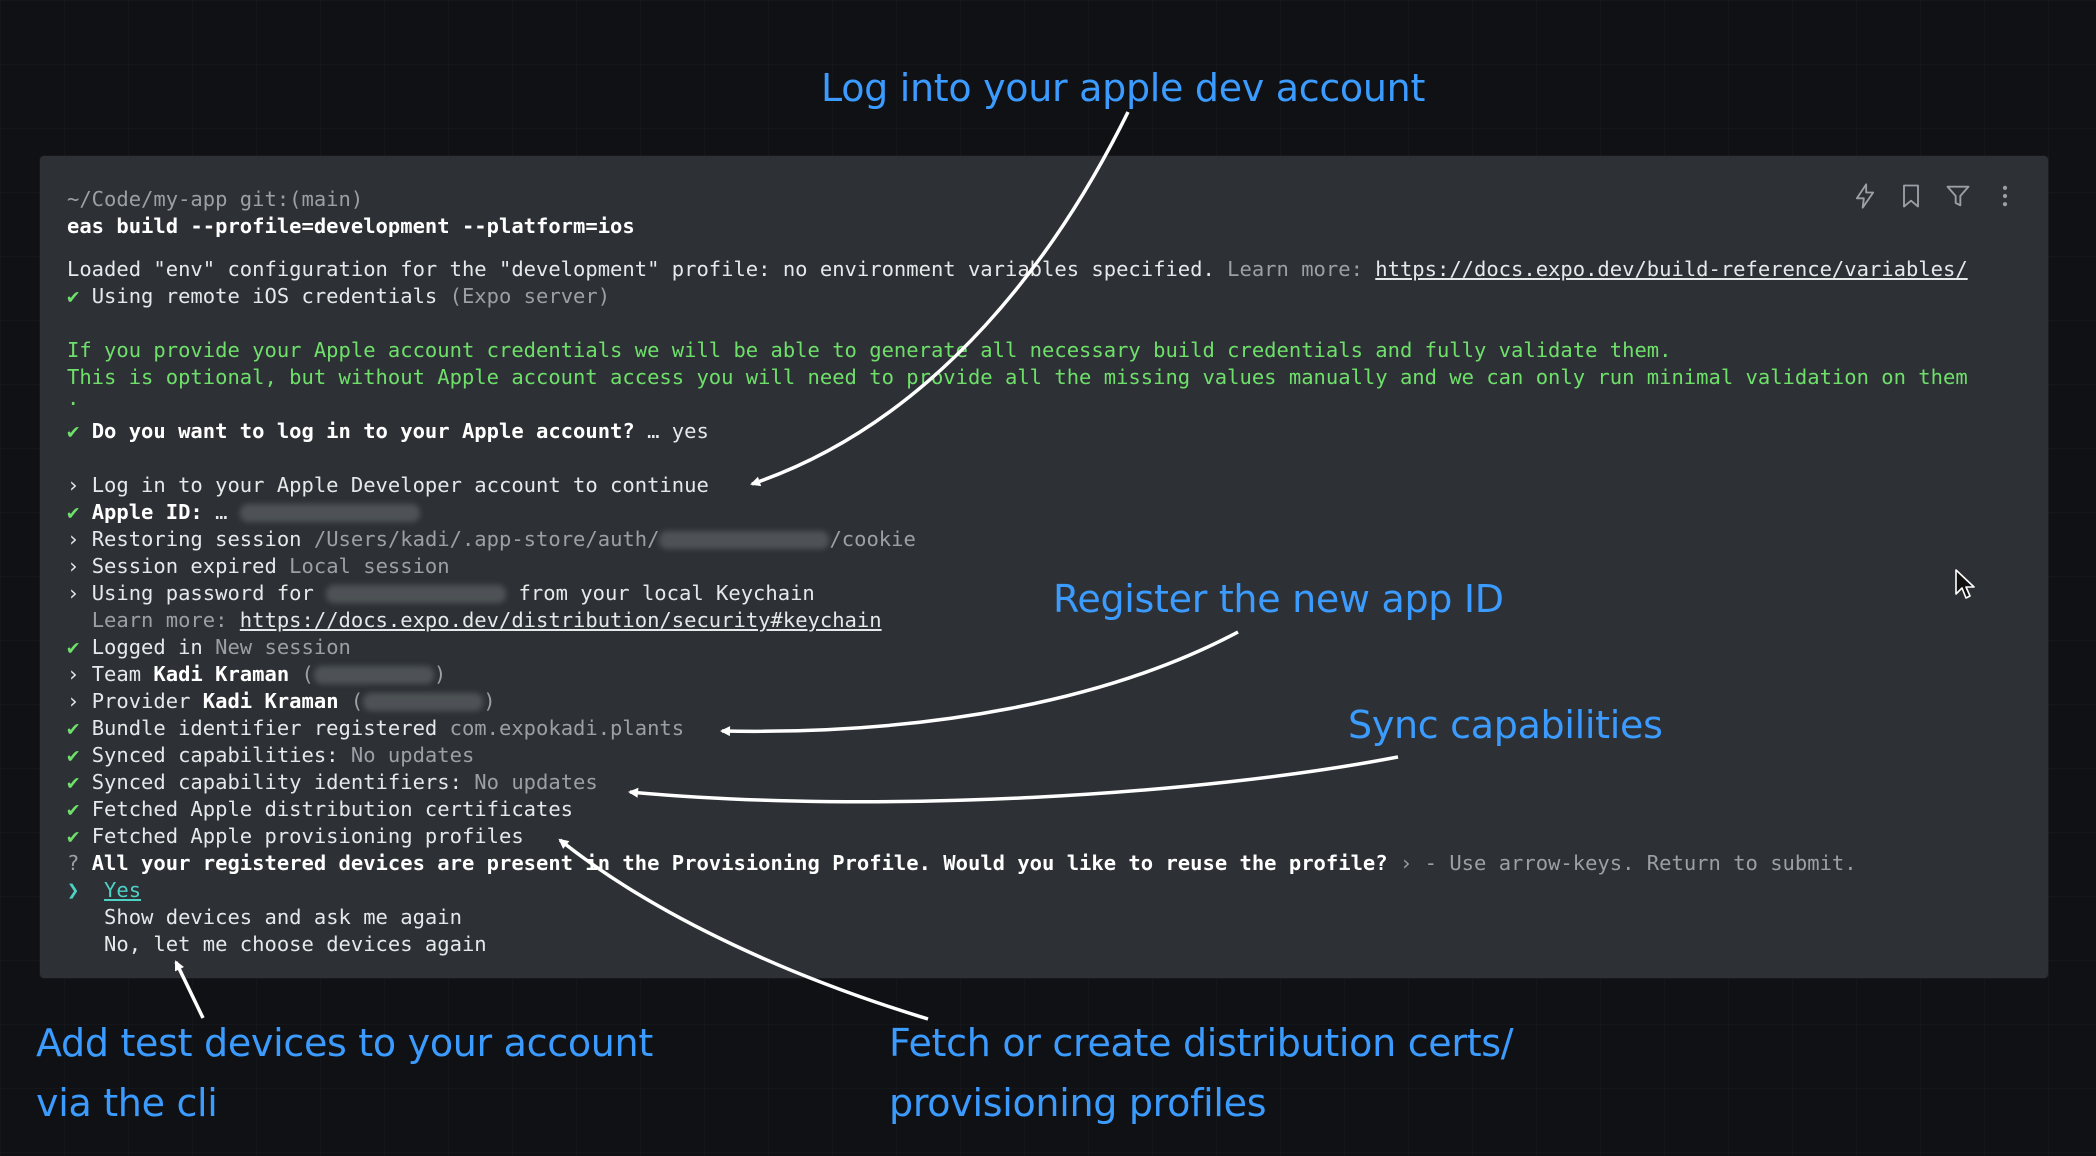 This screenshot has height=1156, width=2096. What do you see at coordinates (940, 299) in the screenshot?
I see `arrow-login` at bounding box center [940, 299].